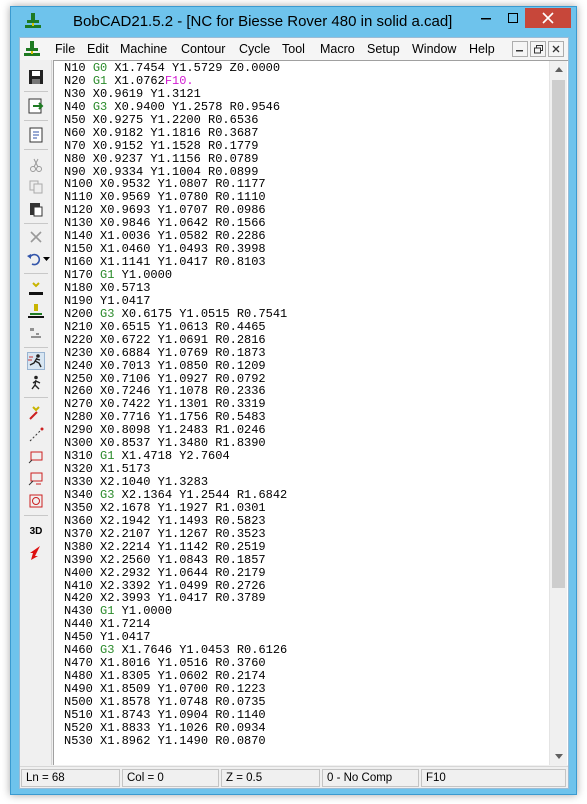 The height and width of the screenshot is (804, 587). What do you see at coordinates (304, 456) in the screenshot?
I see `code-line: N310 G1 X1.4718 Y2.7604` at bounding box center [304, 456].